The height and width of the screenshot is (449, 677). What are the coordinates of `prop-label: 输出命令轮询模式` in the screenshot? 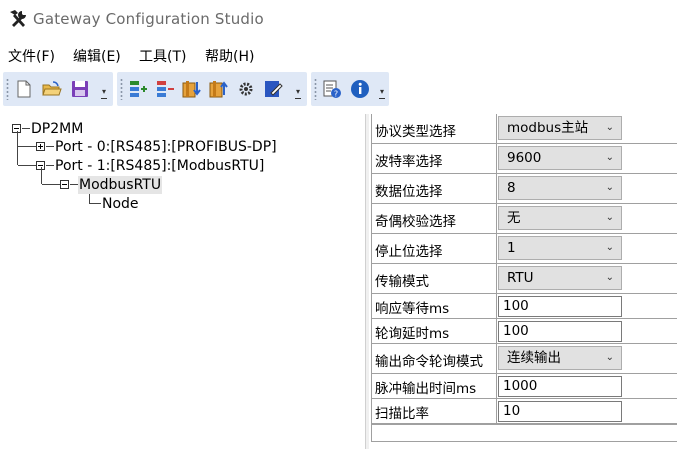 It's located at (429, 362).